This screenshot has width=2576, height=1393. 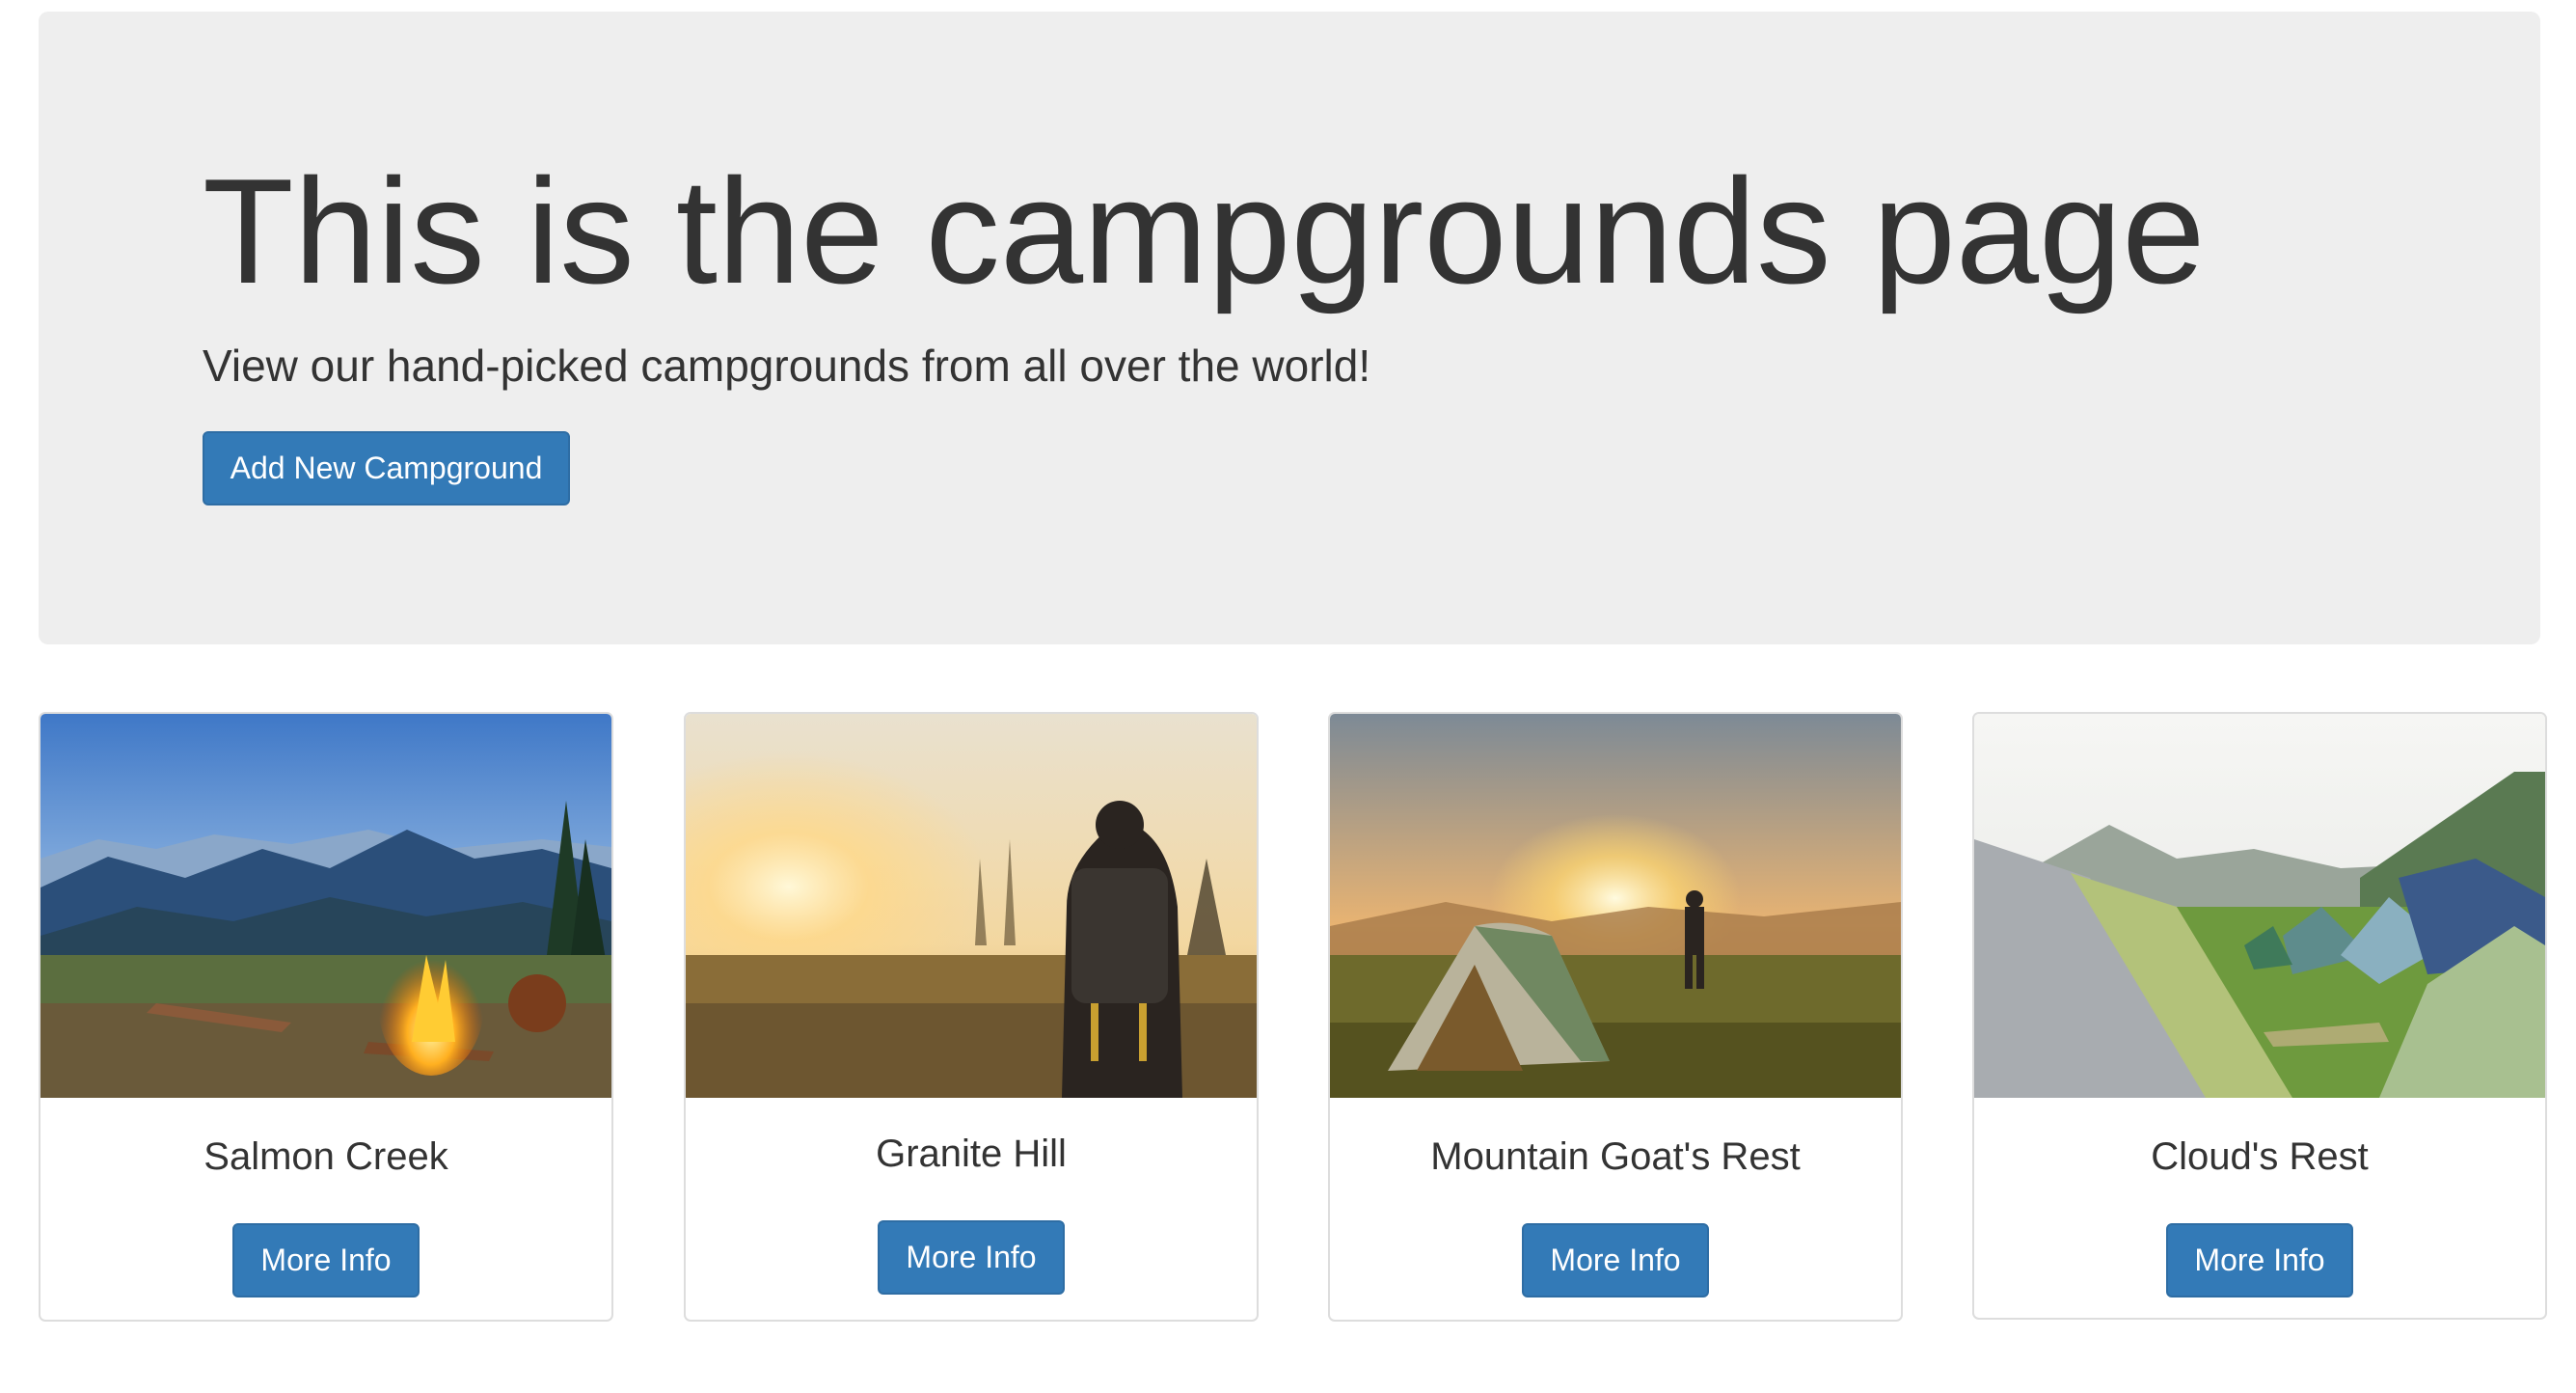 I want to click on campground-name: Cloud's Rest, so click(x=2260, y=1156).